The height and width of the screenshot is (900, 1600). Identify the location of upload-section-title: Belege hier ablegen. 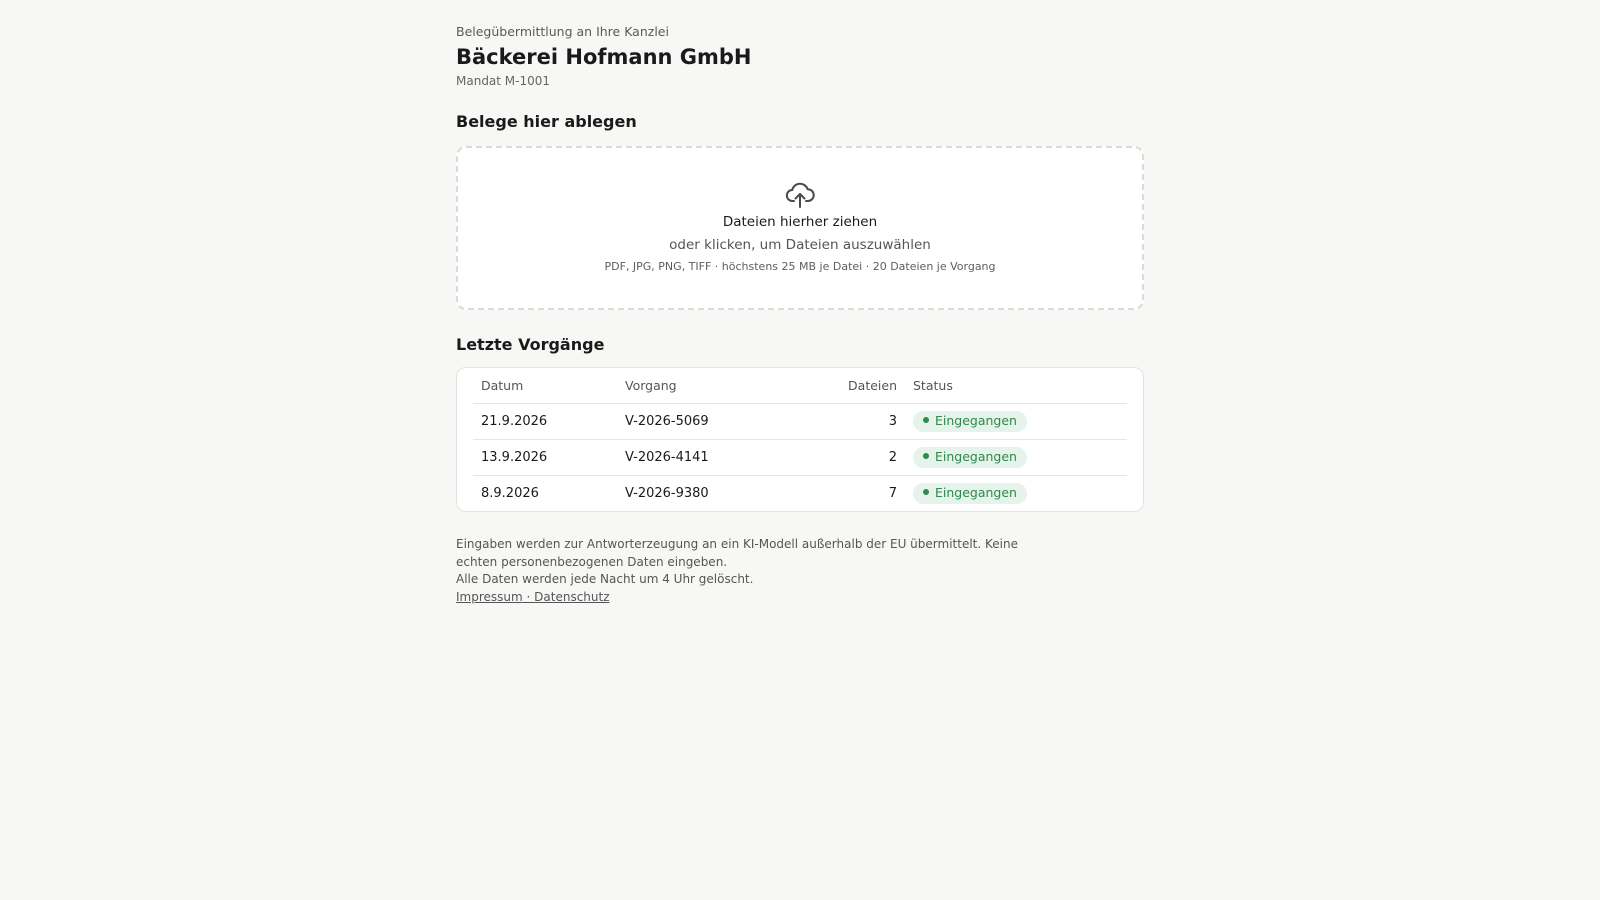
(546, 121).